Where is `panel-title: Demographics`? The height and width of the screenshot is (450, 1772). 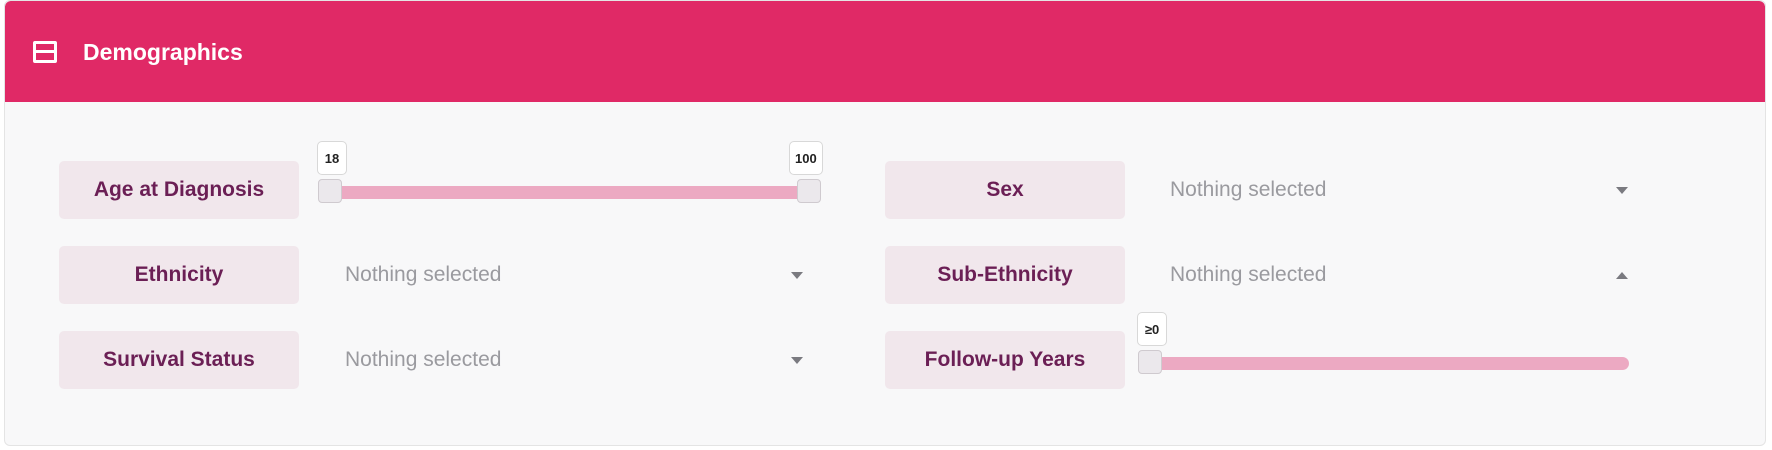 panel-title: Demographics is located at coordinates (163, 52).